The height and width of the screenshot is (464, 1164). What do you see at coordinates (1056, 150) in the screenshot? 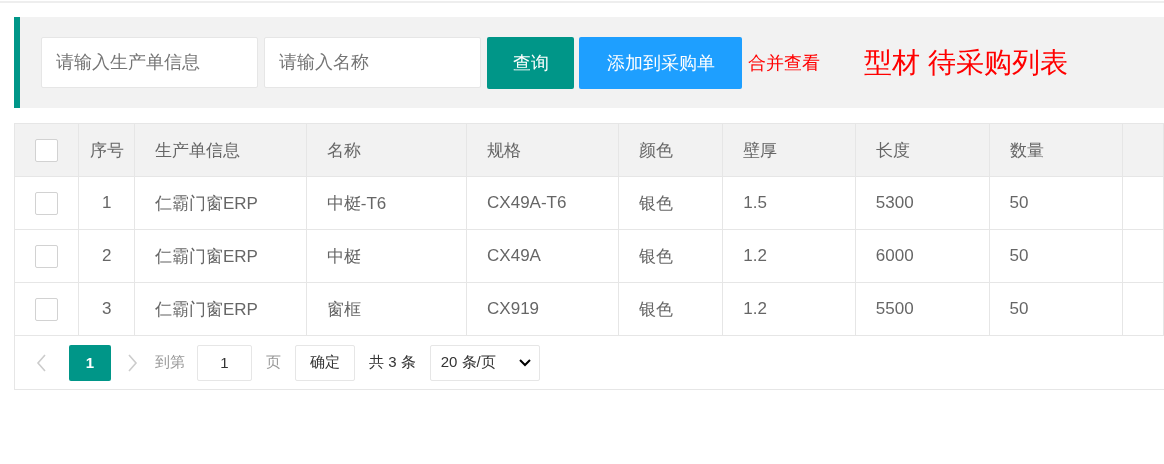
I see `column-header: 数量` at bounding box center [1056, 150].